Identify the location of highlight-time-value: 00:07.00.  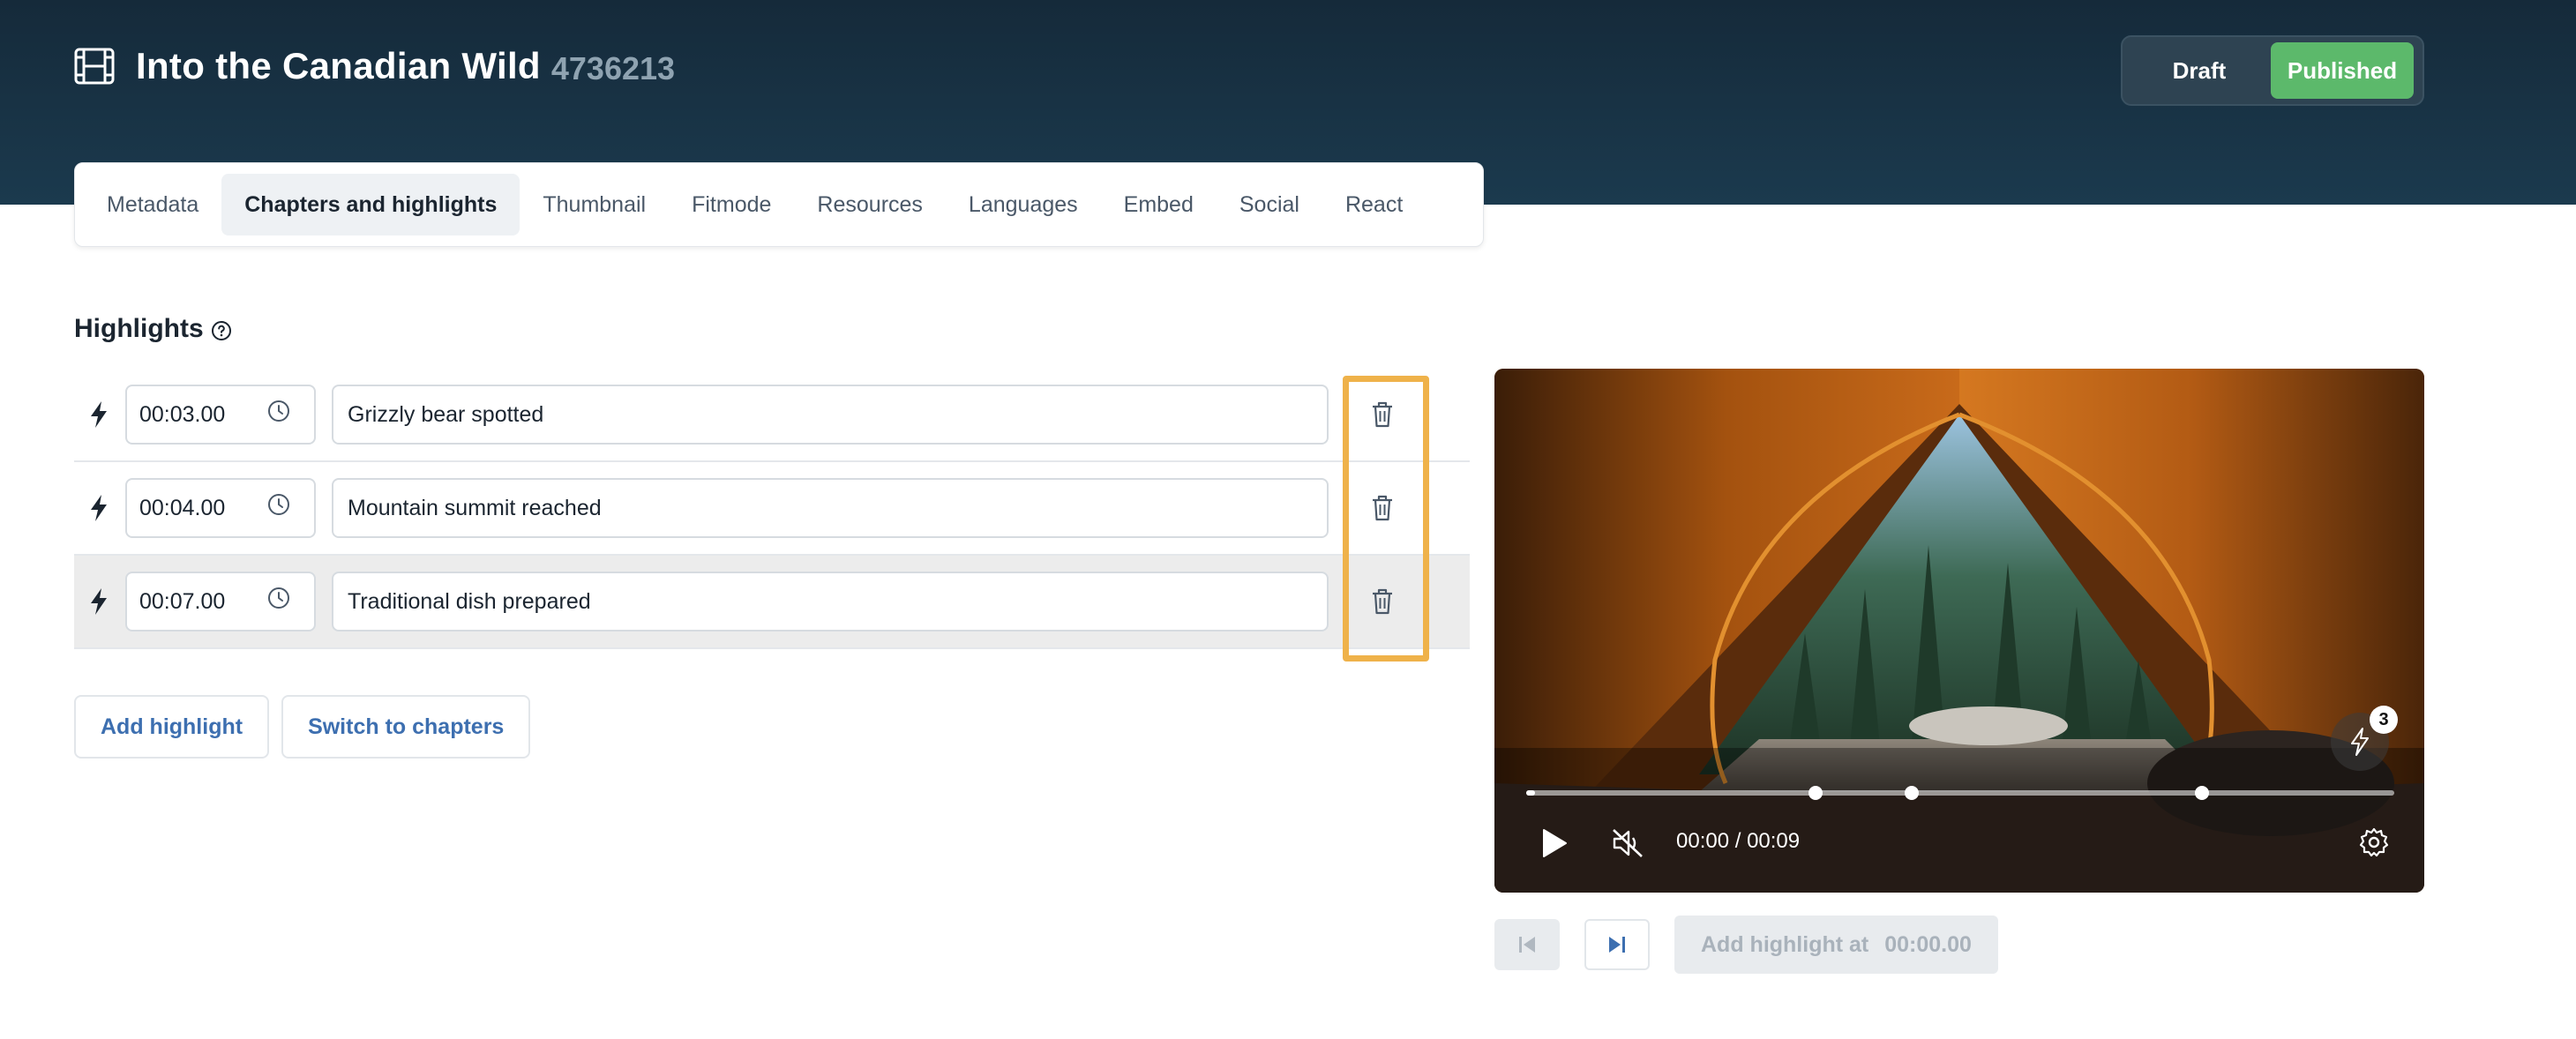
(183, 601).